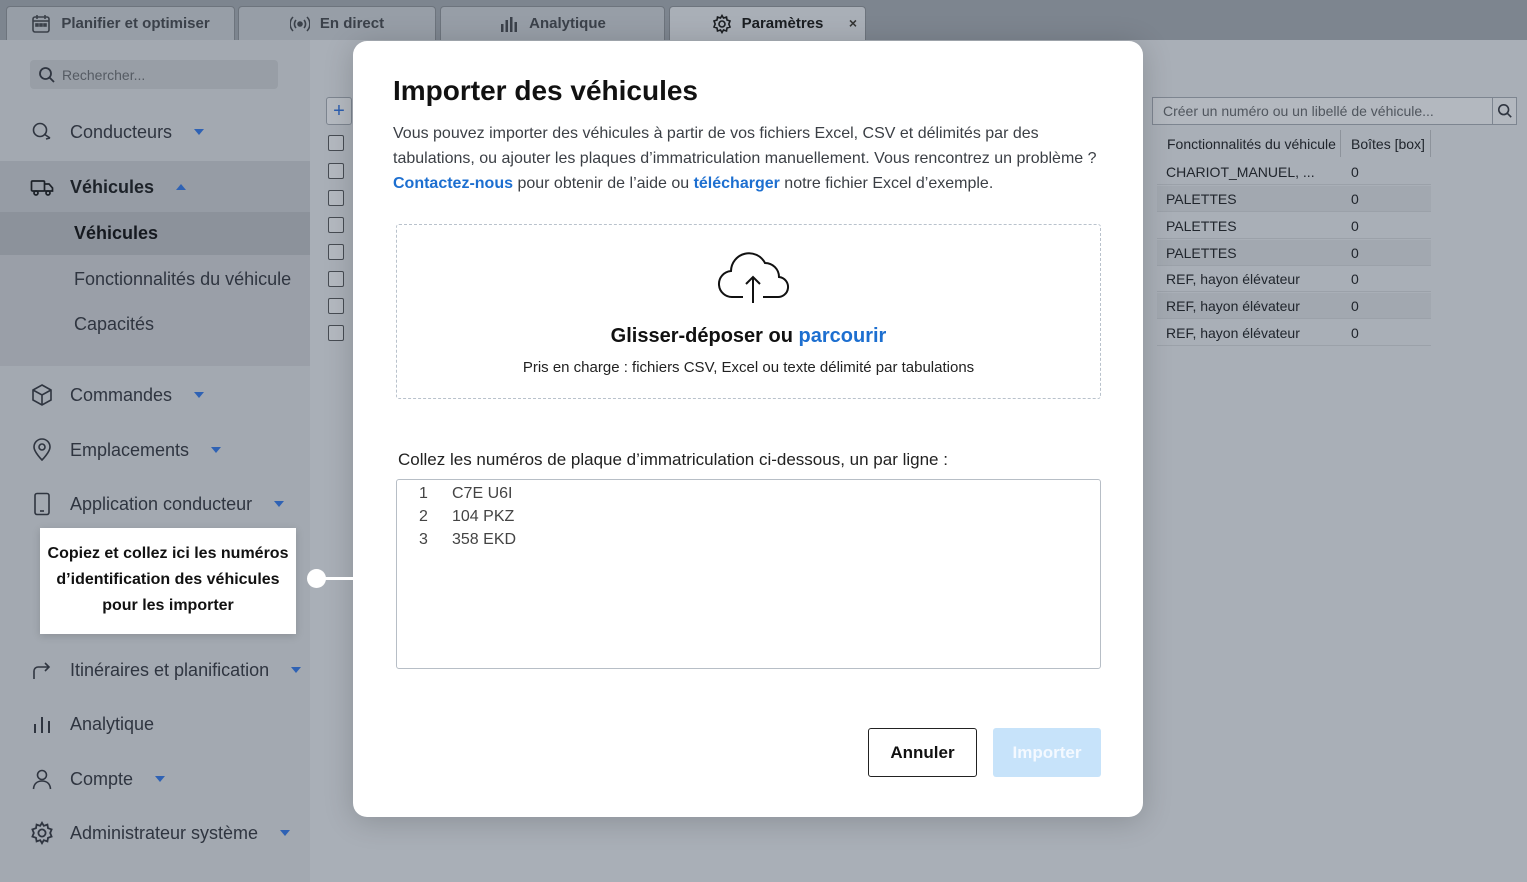  Describe the element at coordinates (465, 494) in the screenshot. I see `plate-line: 1 C7E U6I` at that location.